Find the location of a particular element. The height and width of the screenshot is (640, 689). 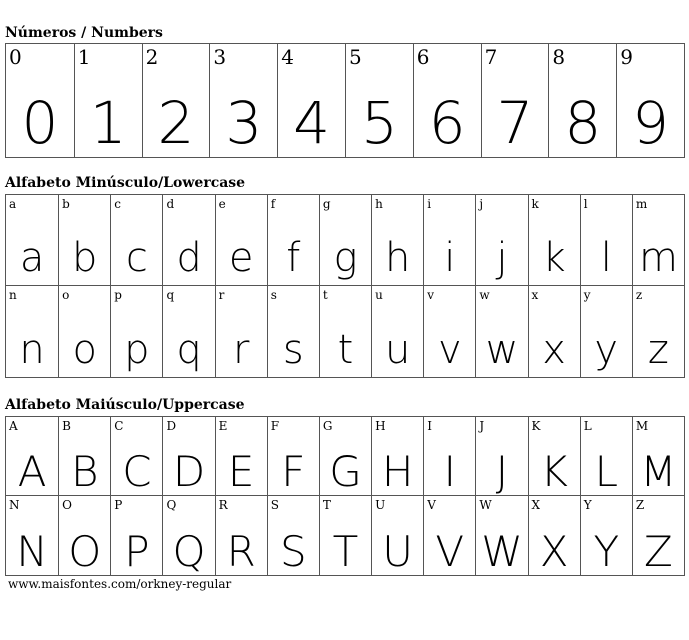

glyph-label: o is located at coordinates (66, 295).